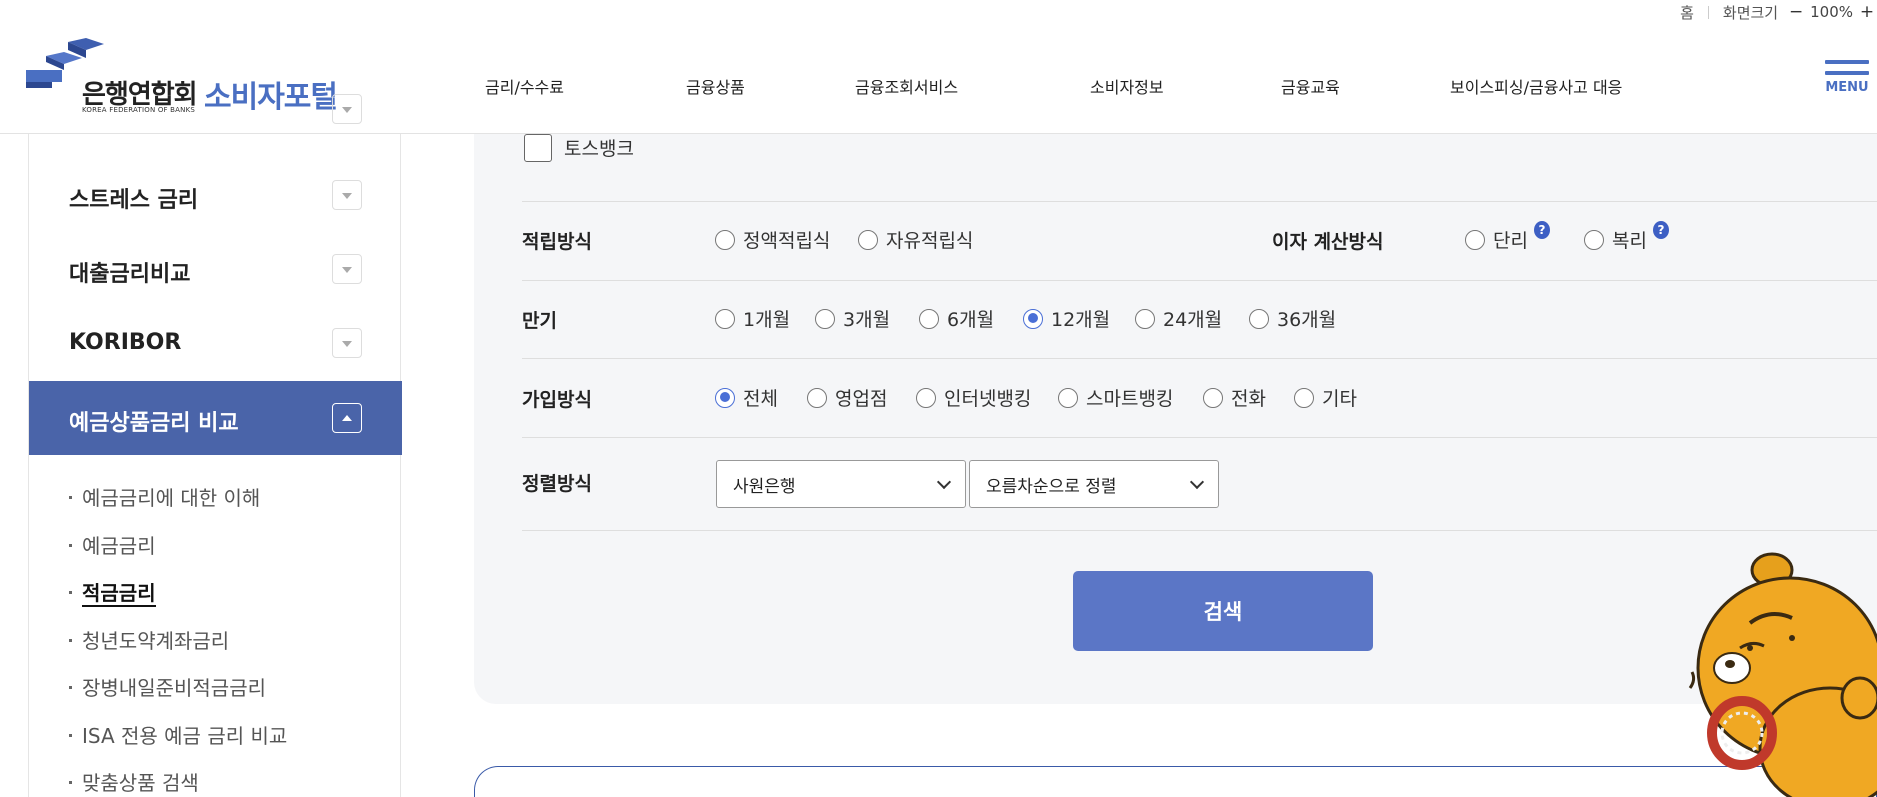  What do you see at coordinates (852, 318) in the screenshot?
I see `radio-term-3m: 3개월` at bounding box center [852, 318].